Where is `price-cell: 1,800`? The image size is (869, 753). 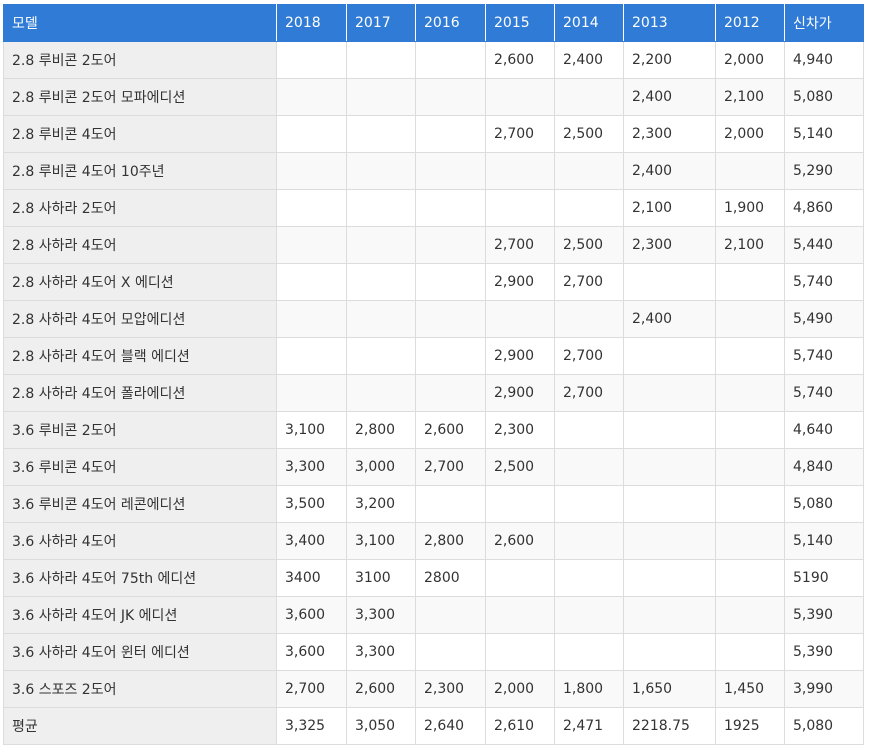
price-cell: 1,800 is located at coordinates (589, 689).